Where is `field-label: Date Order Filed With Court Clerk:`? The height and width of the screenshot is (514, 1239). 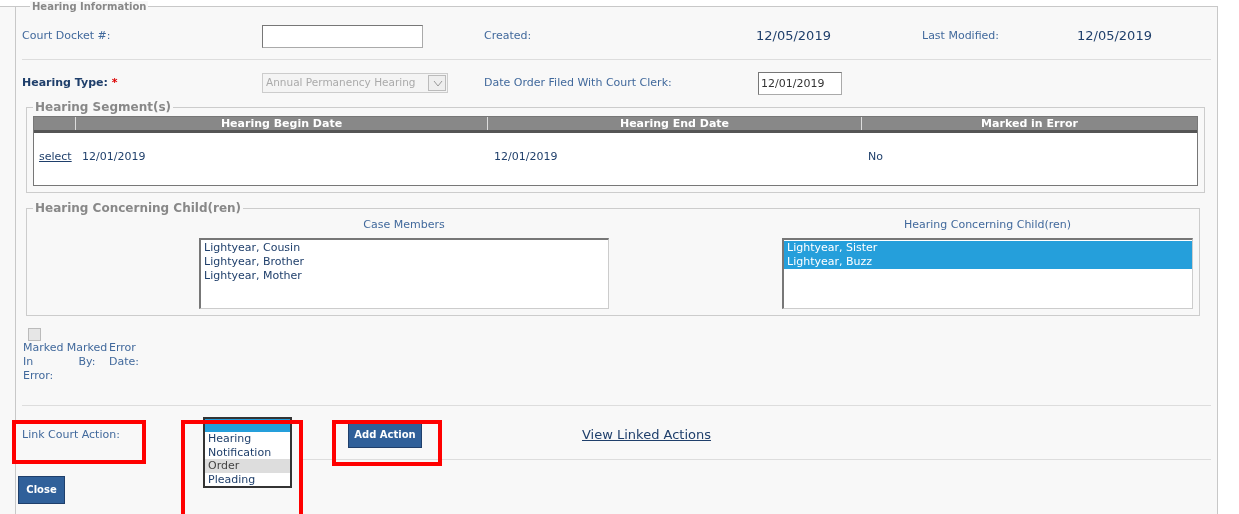 field-label: Date Order Filed With Court Clerk: is located at coordinates (578, 82).